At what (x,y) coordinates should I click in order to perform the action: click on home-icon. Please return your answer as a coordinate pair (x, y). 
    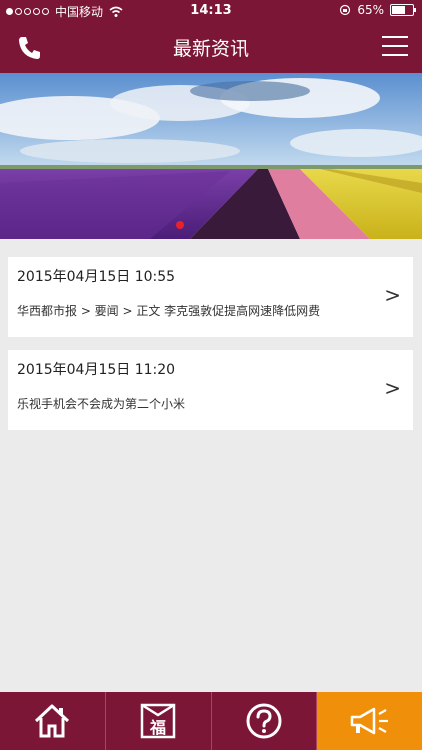
    Looking at the image, I should click on (52, 721).